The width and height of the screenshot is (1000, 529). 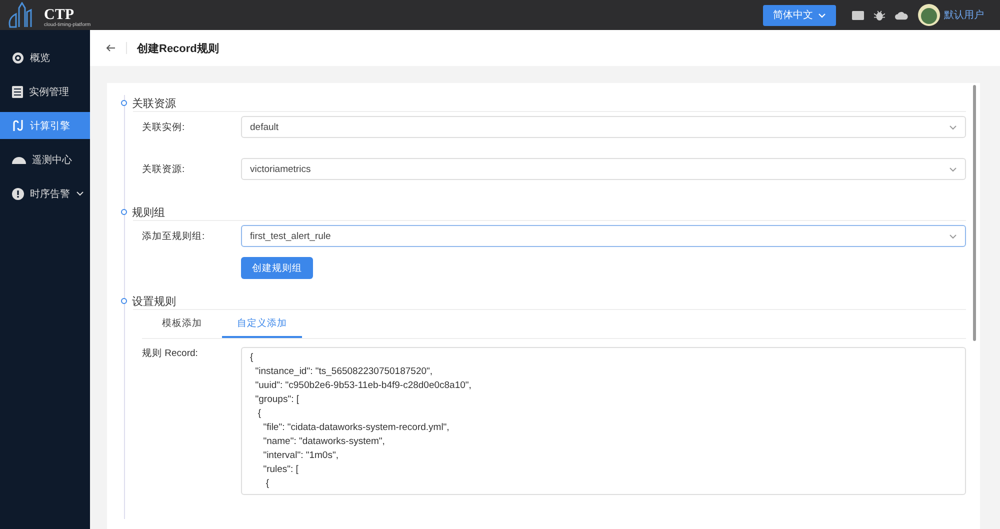 What do you see at coordinates (356, 428) in the screenshot?
I see `code-line: "file": "cidata-dataworks-system-record.yml",` at bounding box center [356, 428].